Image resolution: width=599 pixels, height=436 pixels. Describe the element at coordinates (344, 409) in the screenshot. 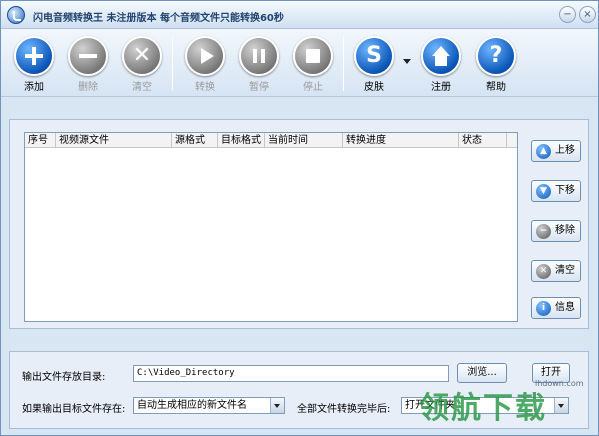

I see `after-finish-label: 全部文件转换完毕后:` at that location.